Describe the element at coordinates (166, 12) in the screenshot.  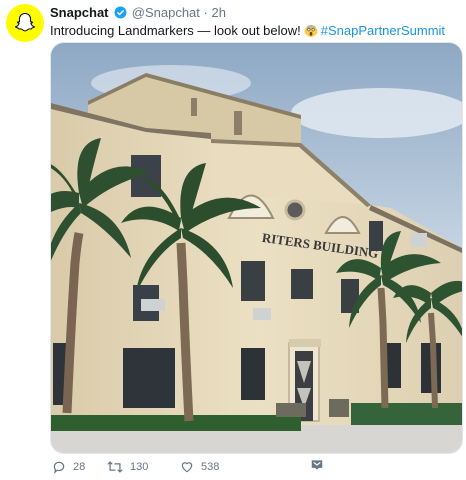
I see `author-handle: @Snapchat` at that location.